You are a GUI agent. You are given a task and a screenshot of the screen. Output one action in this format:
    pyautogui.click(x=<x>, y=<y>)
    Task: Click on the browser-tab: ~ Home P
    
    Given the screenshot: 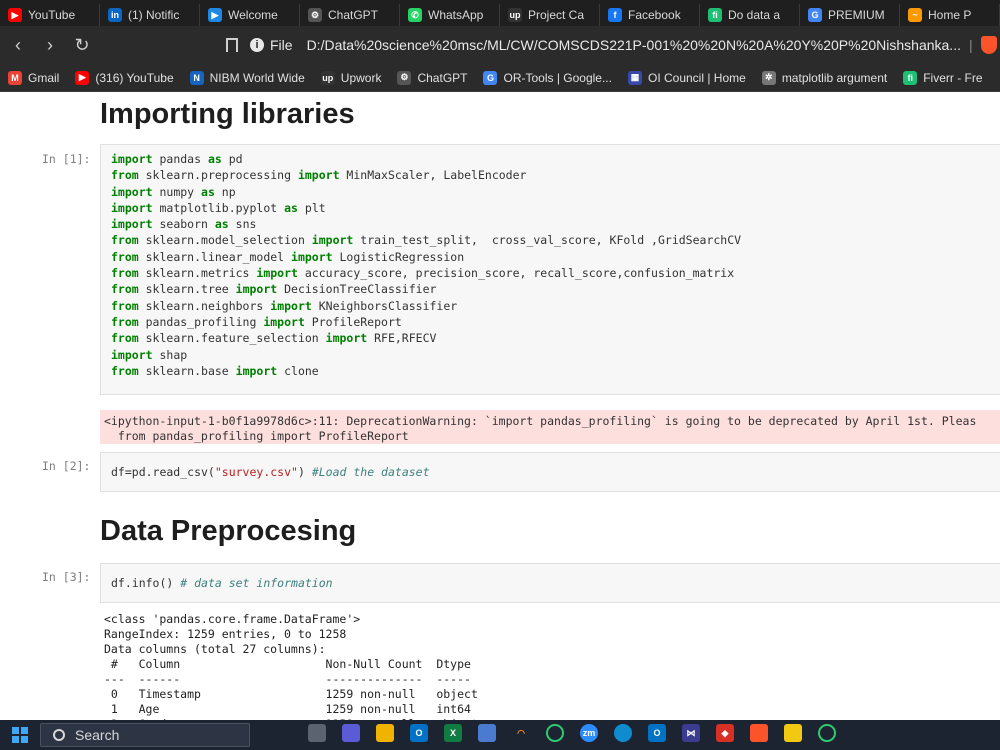 What is the action you would take?
    pyautogui.click(x=950, y=15)
    